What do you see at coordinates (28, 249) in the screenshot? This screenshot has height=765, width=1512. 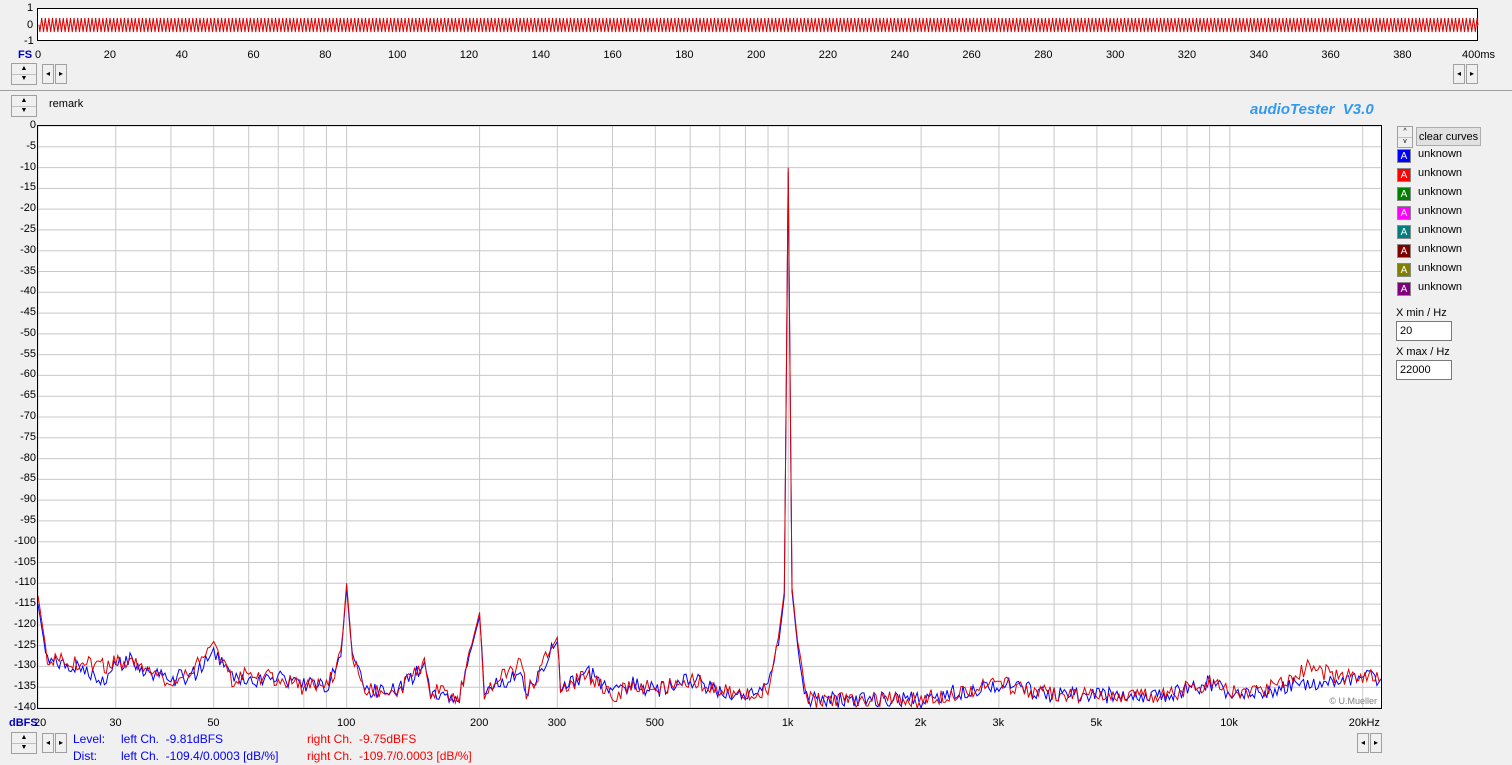 I see `y-tick-label: -30` at bounding box center [28, 249].